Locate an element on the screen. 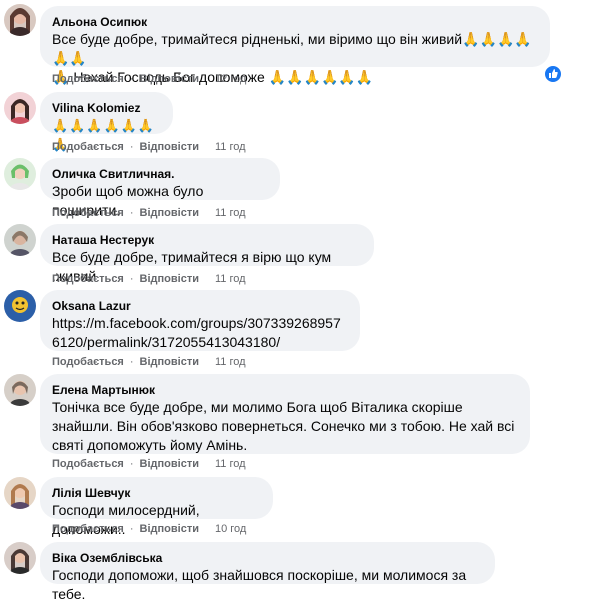 The width and height of the screenshot is (606, 604). comment-author: Vilina Kolomiez is located at coordinates (106, 108).